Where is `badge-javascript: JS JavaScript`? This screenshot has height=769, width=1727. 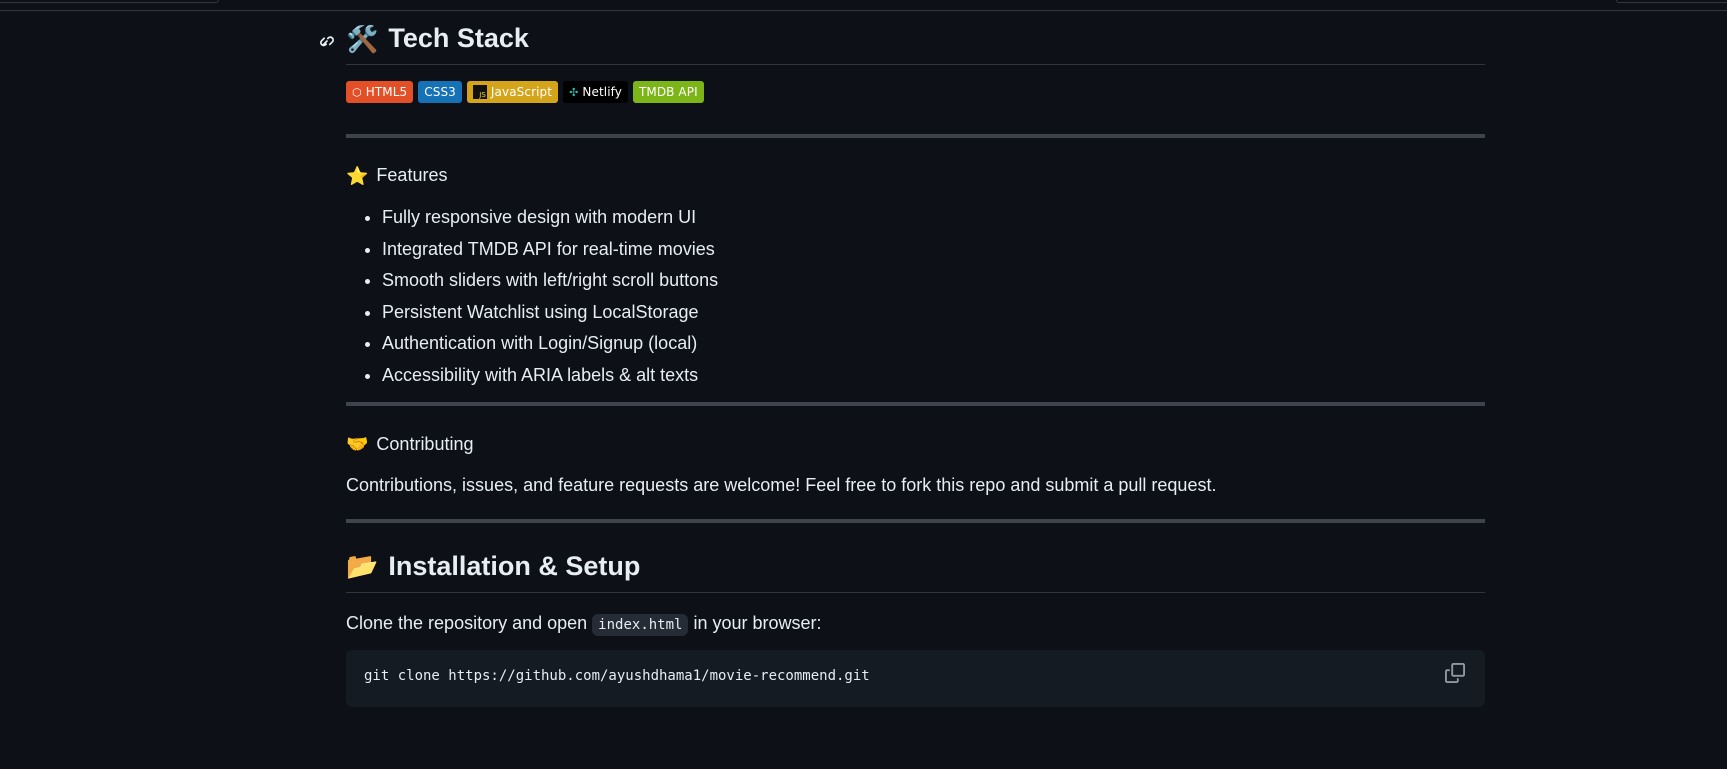
badge-javascript: JS JavaScript is located at coordinates (512, 92).